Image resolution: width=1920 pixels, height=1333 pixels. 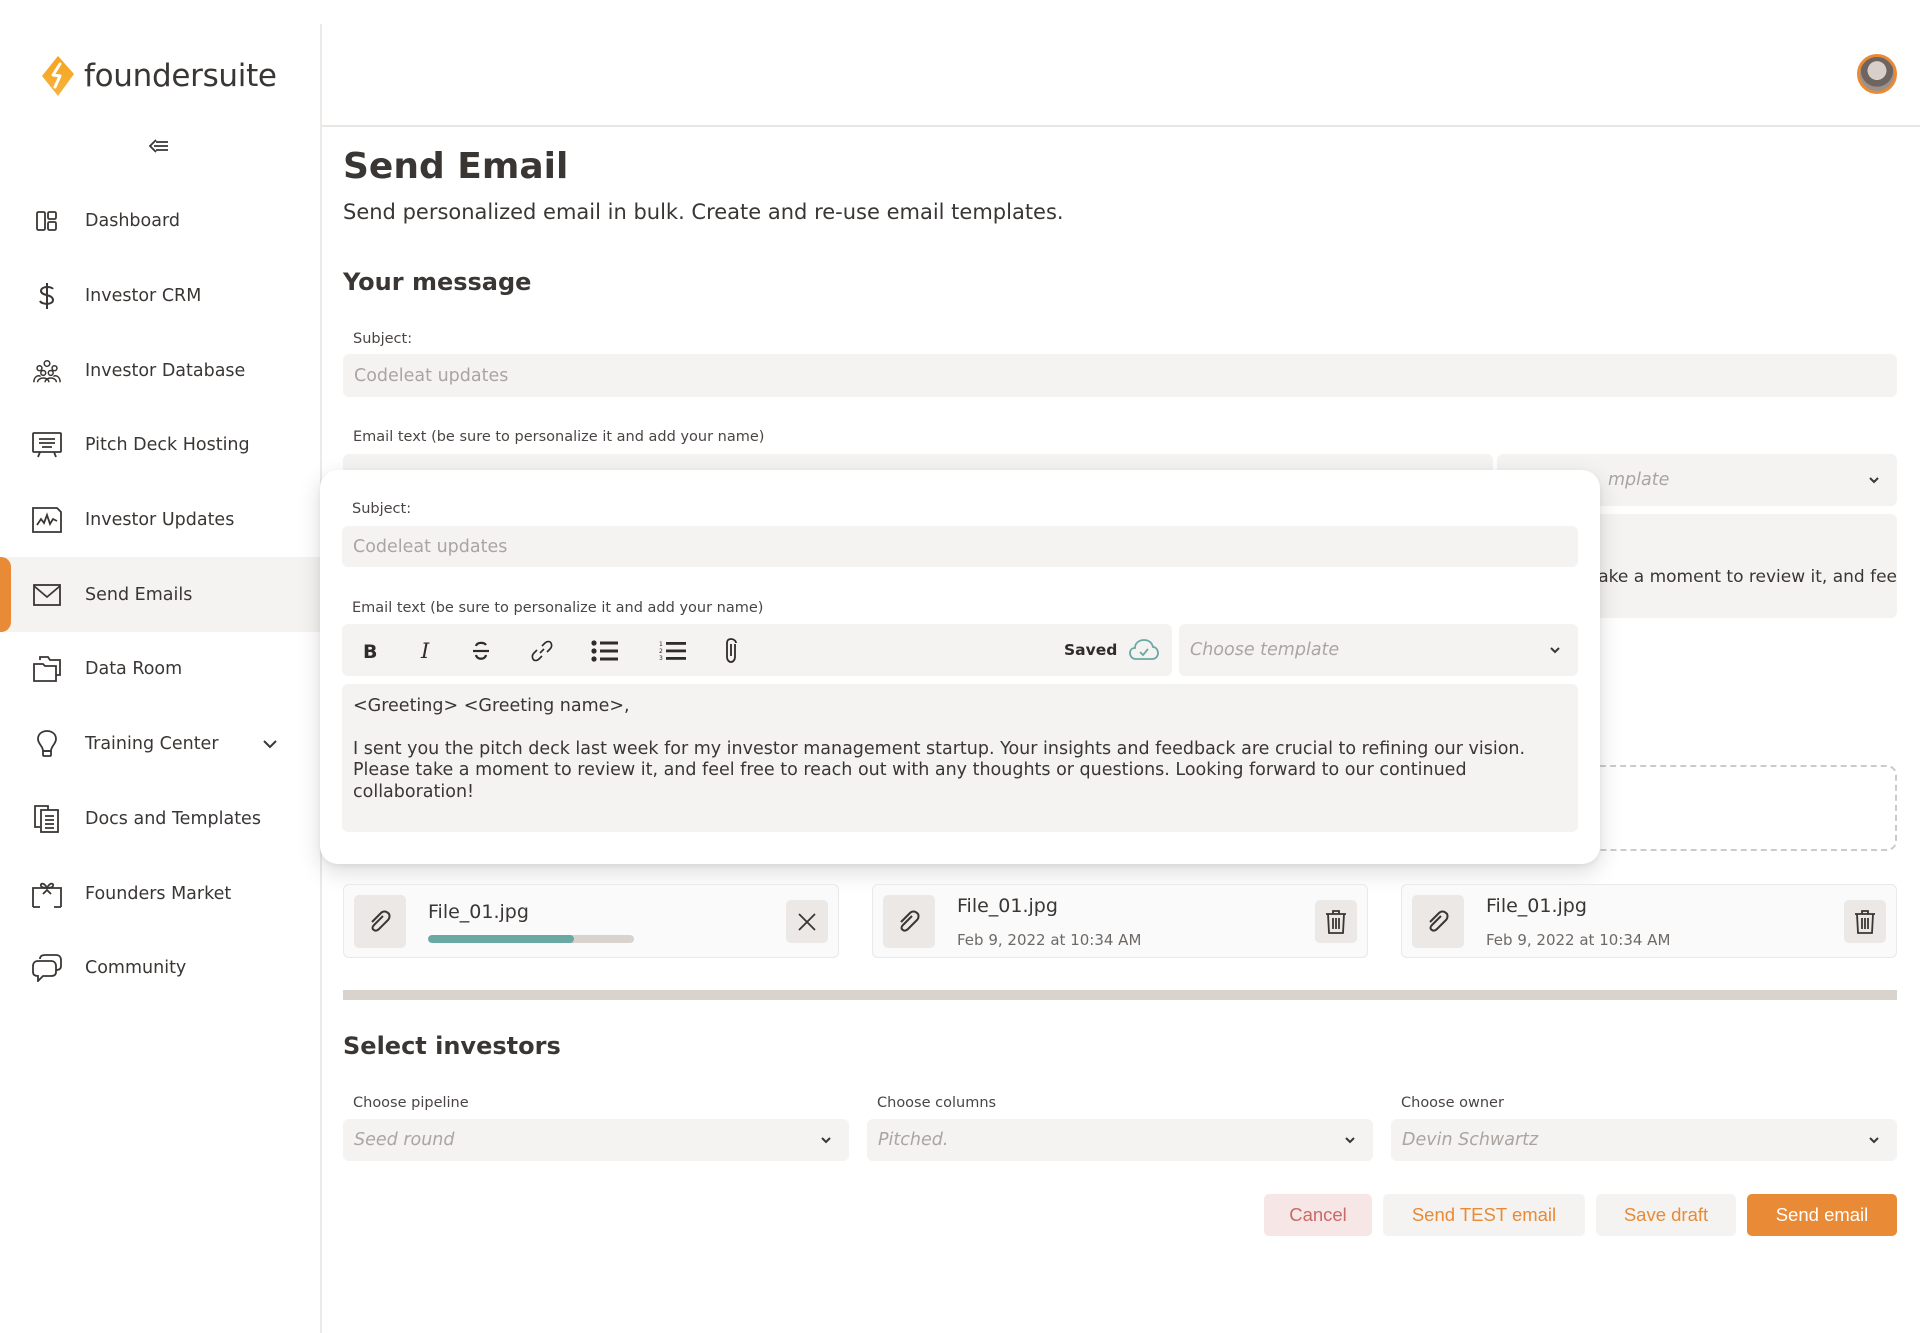 I want to click on collapse-sidebar-button, so click(x=160, y=146).